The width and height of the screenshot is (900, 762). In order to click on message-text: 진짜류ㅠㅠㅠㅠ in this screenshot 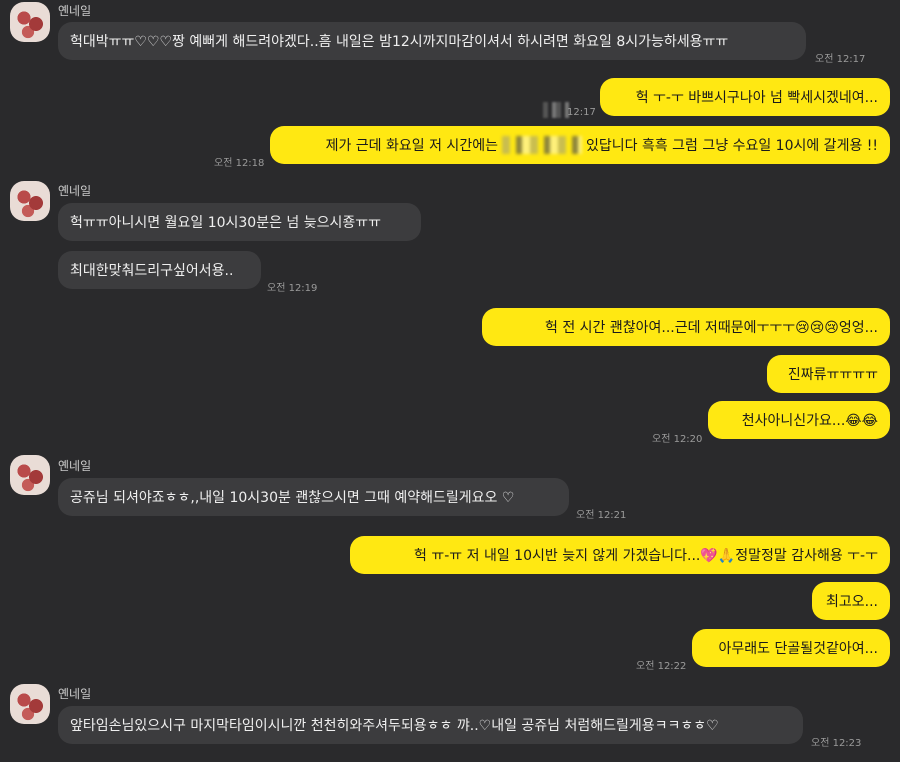, I will do `click(832, 375)`.